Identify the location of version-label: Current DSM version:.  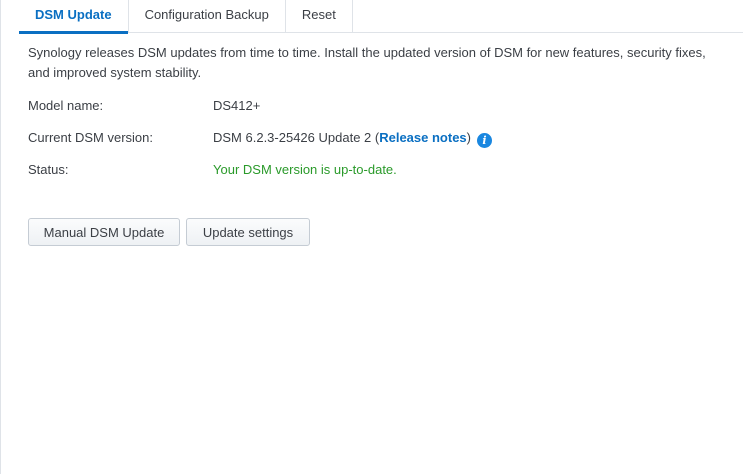
(90, 137).